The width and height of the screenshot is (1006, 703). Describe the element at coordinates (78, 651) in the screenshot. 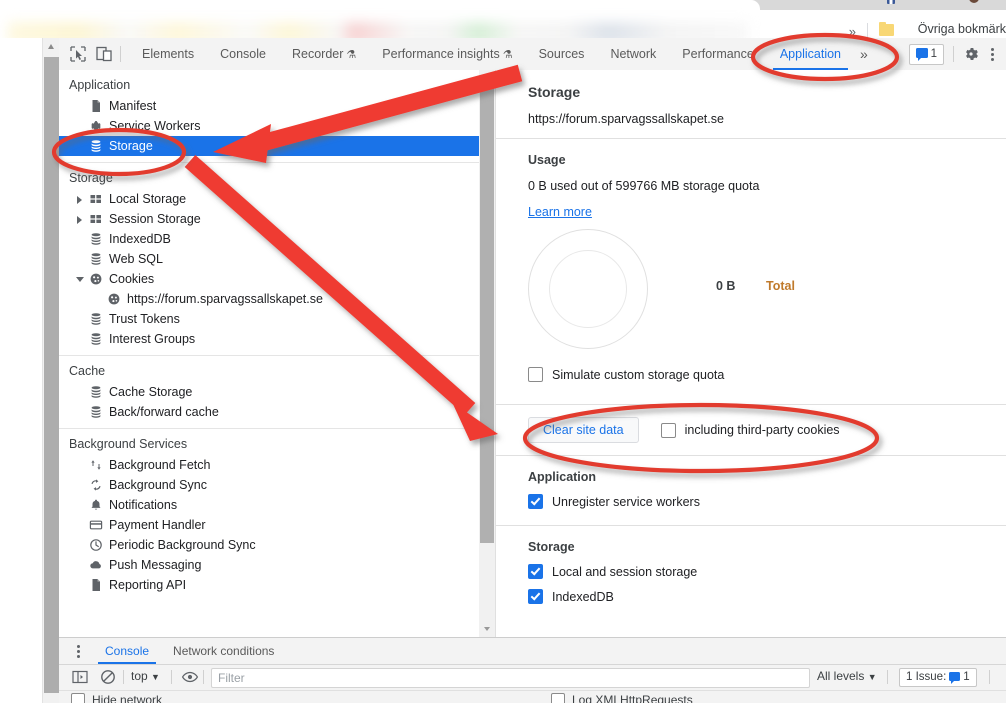

I see `drawer-kebab-menu-icon` at that location.